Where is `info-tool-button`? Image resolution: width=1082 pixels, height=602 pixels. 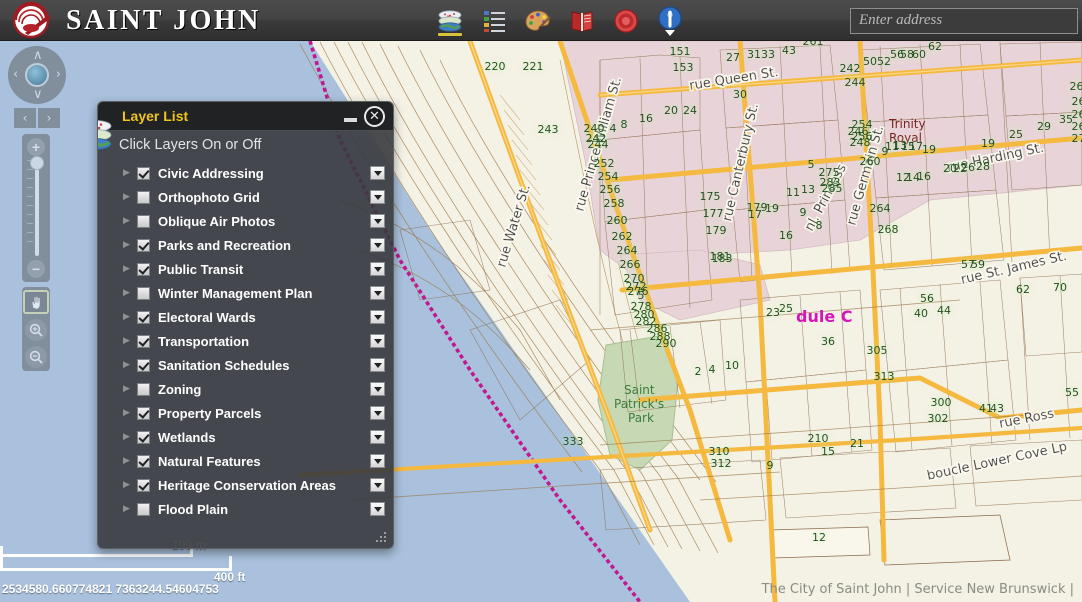
info-tool-button is located at coordinates (670, 21).